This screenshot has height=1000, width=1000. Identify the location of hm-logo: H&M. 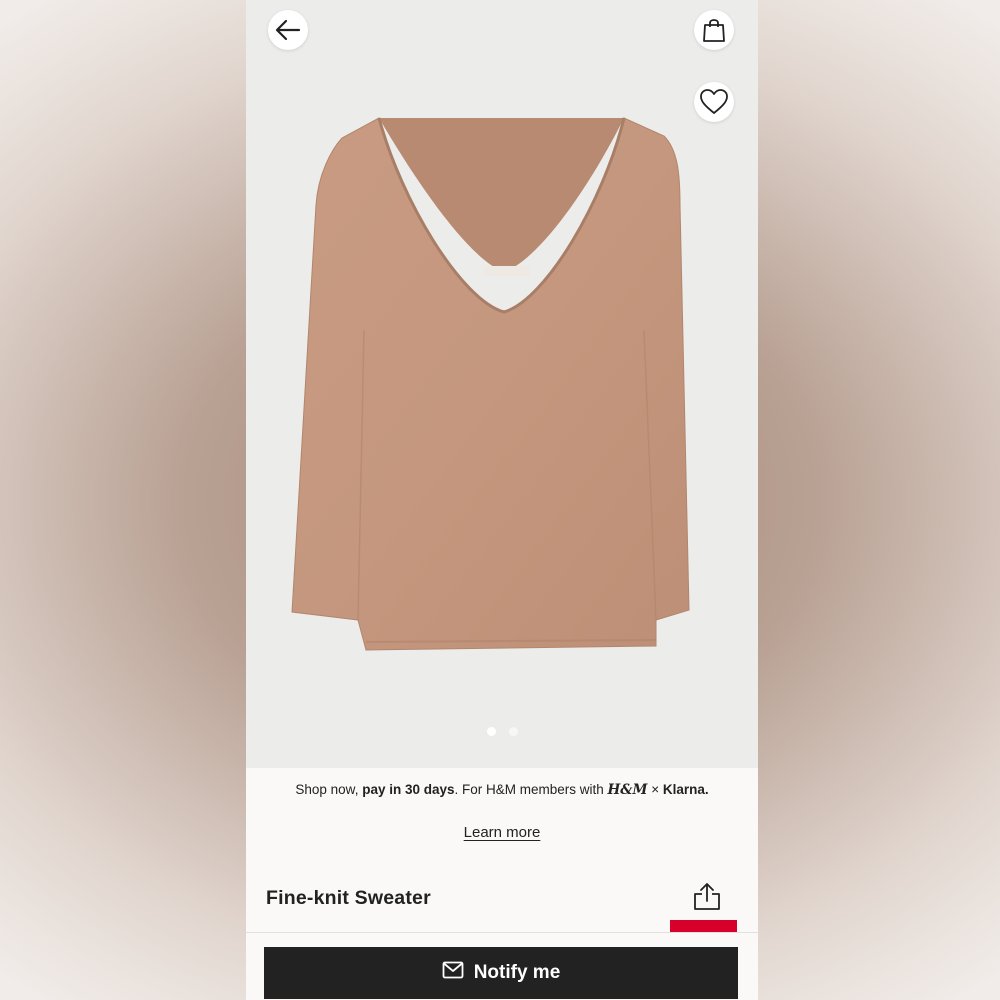
(627, 790).